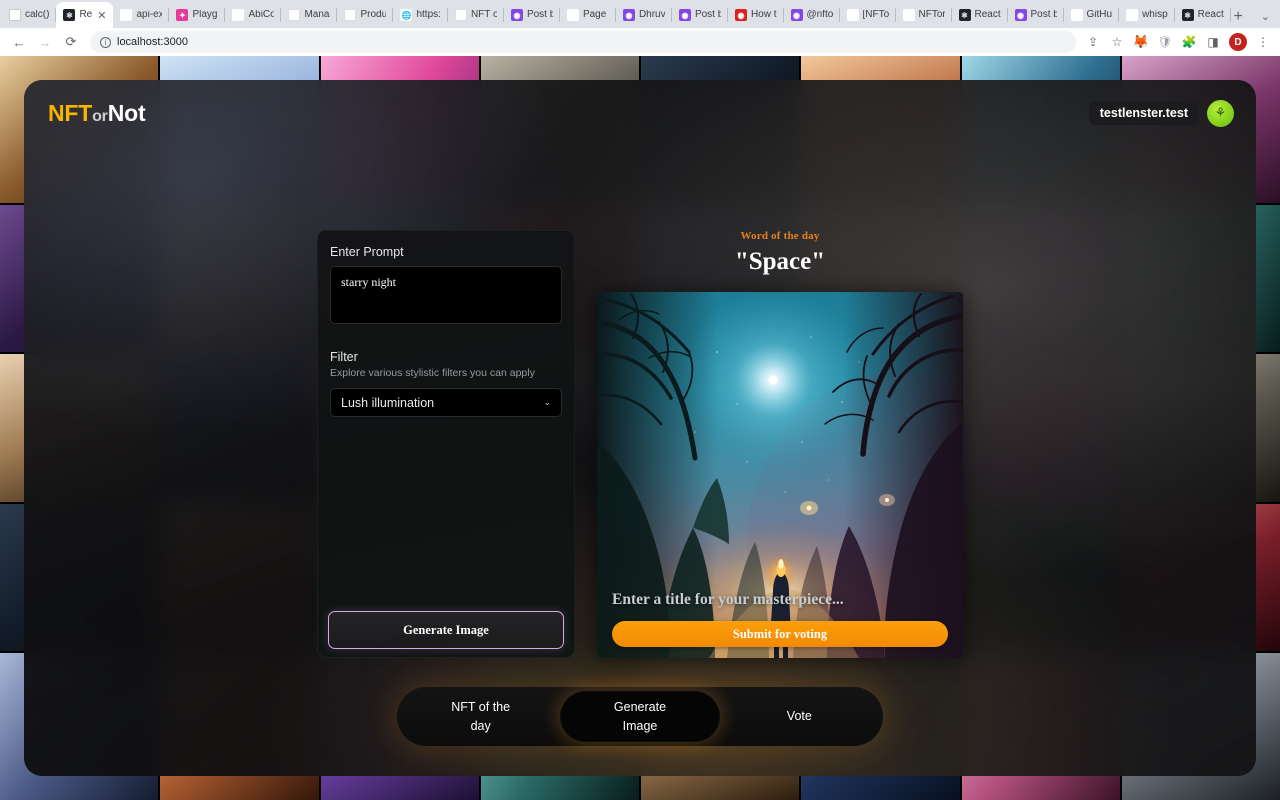 This screenshot has height=800, width=1280. Describe the element at coordinates (1093, 42) in the screenshot. I see `share-icon: ⇪` at that location.